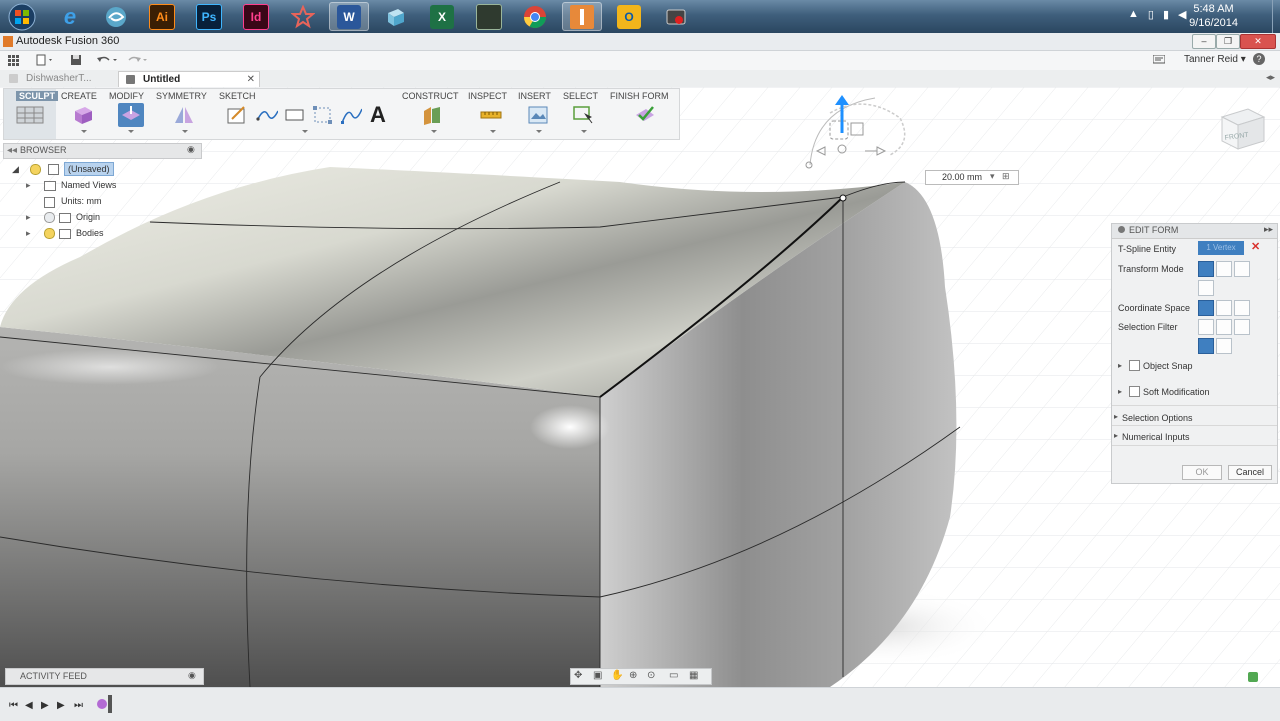  What do you see at coordinates (1242, 269) in the screenshot?
I see `rotate-icon` at bounding box center [1242, 269].